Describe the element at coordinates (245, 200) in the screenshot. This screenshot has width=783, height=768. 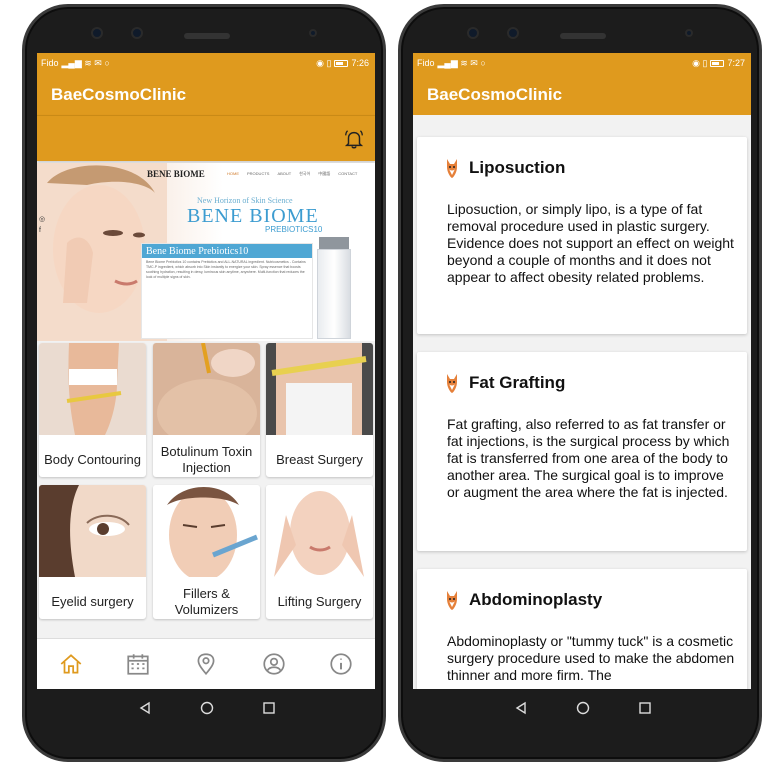
I see `banner-tagline: New Horizon of Skin Science` at that location.